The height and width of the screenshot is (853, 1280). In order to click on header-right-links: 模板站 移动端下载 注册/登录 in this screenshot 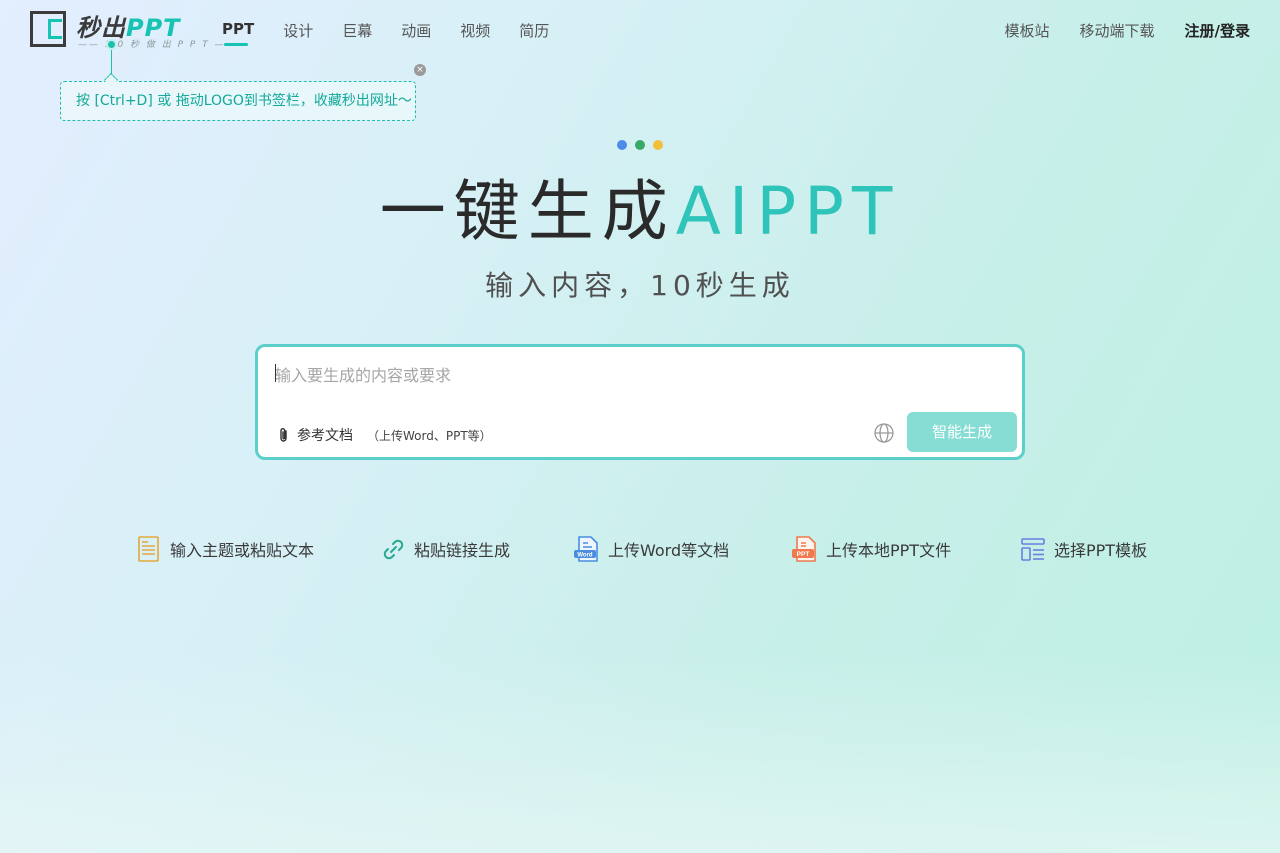, I will do `click(1112, 30)`.